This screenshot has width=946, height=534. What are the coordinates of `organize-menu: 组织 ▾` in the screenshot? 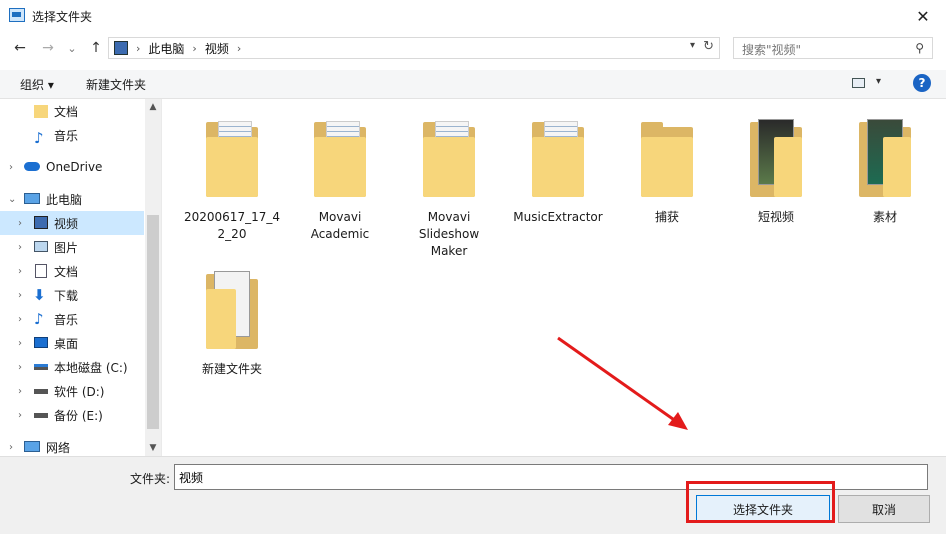 It's located at (37, 84).